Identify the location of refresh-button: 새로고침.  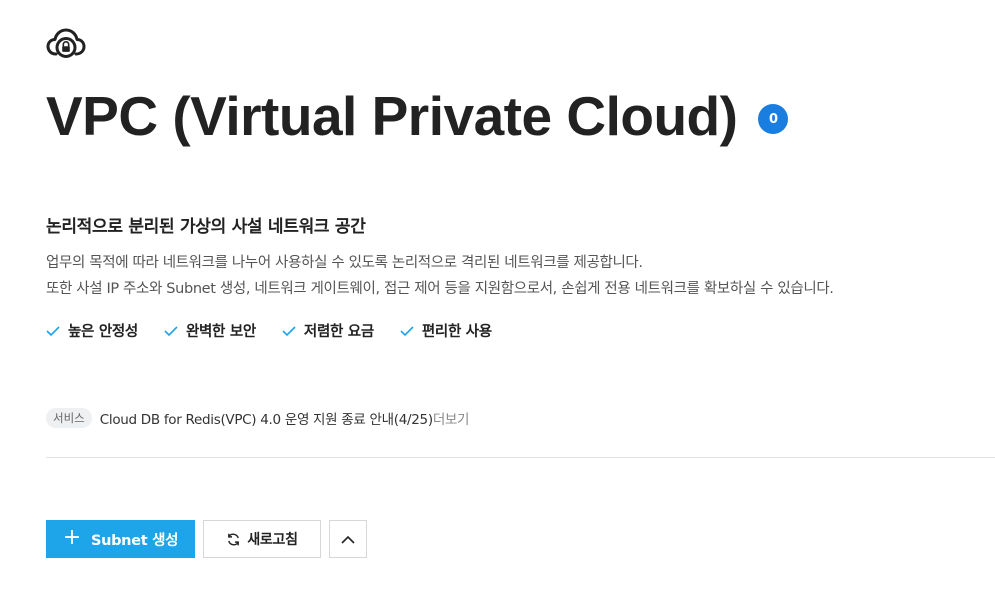
(262, 539).